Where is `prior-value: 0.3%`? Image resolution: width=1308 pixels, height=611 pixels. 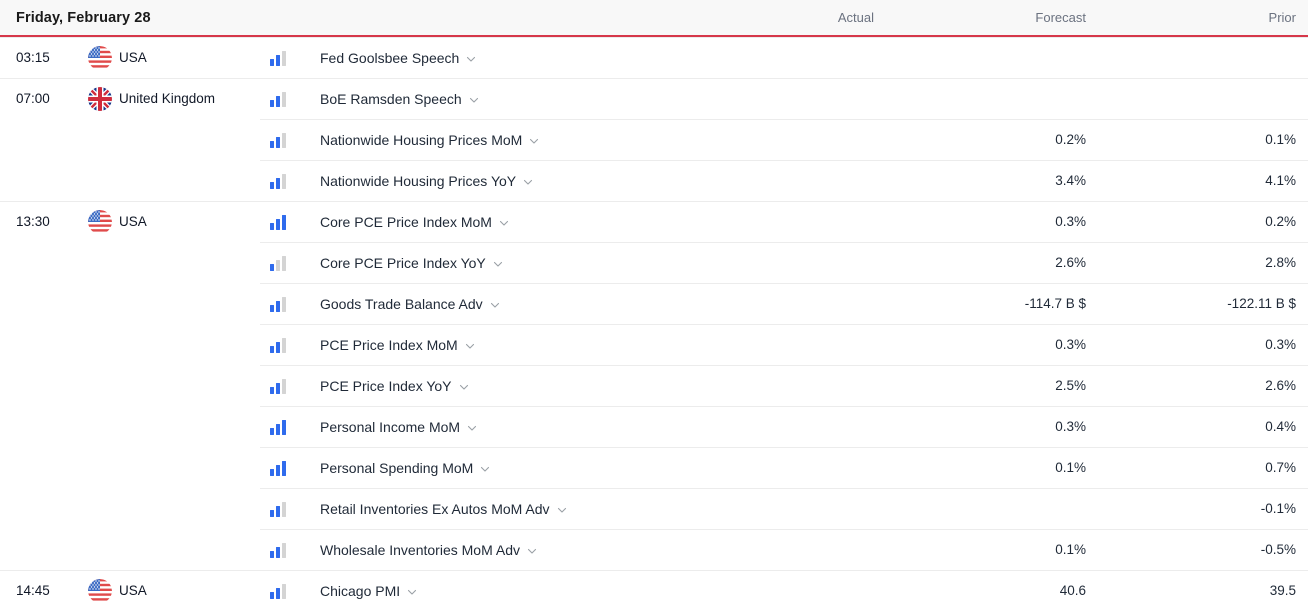 prior-value: 0.3% is located at coordinates (1280, 344).